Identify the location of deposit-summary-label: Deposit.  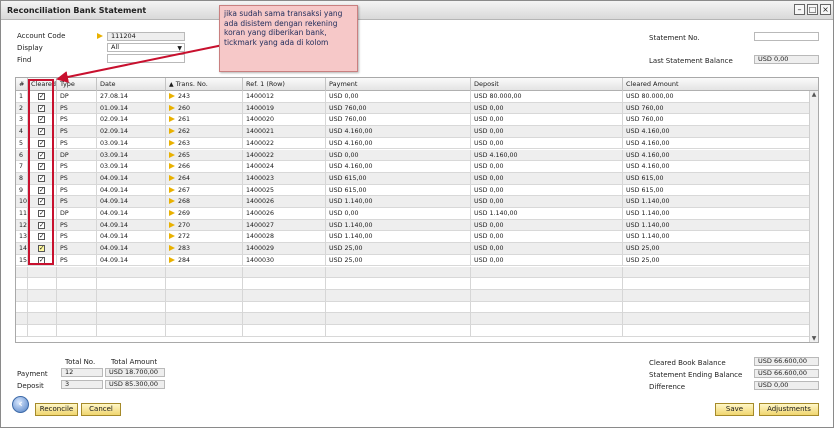
(30, 386).